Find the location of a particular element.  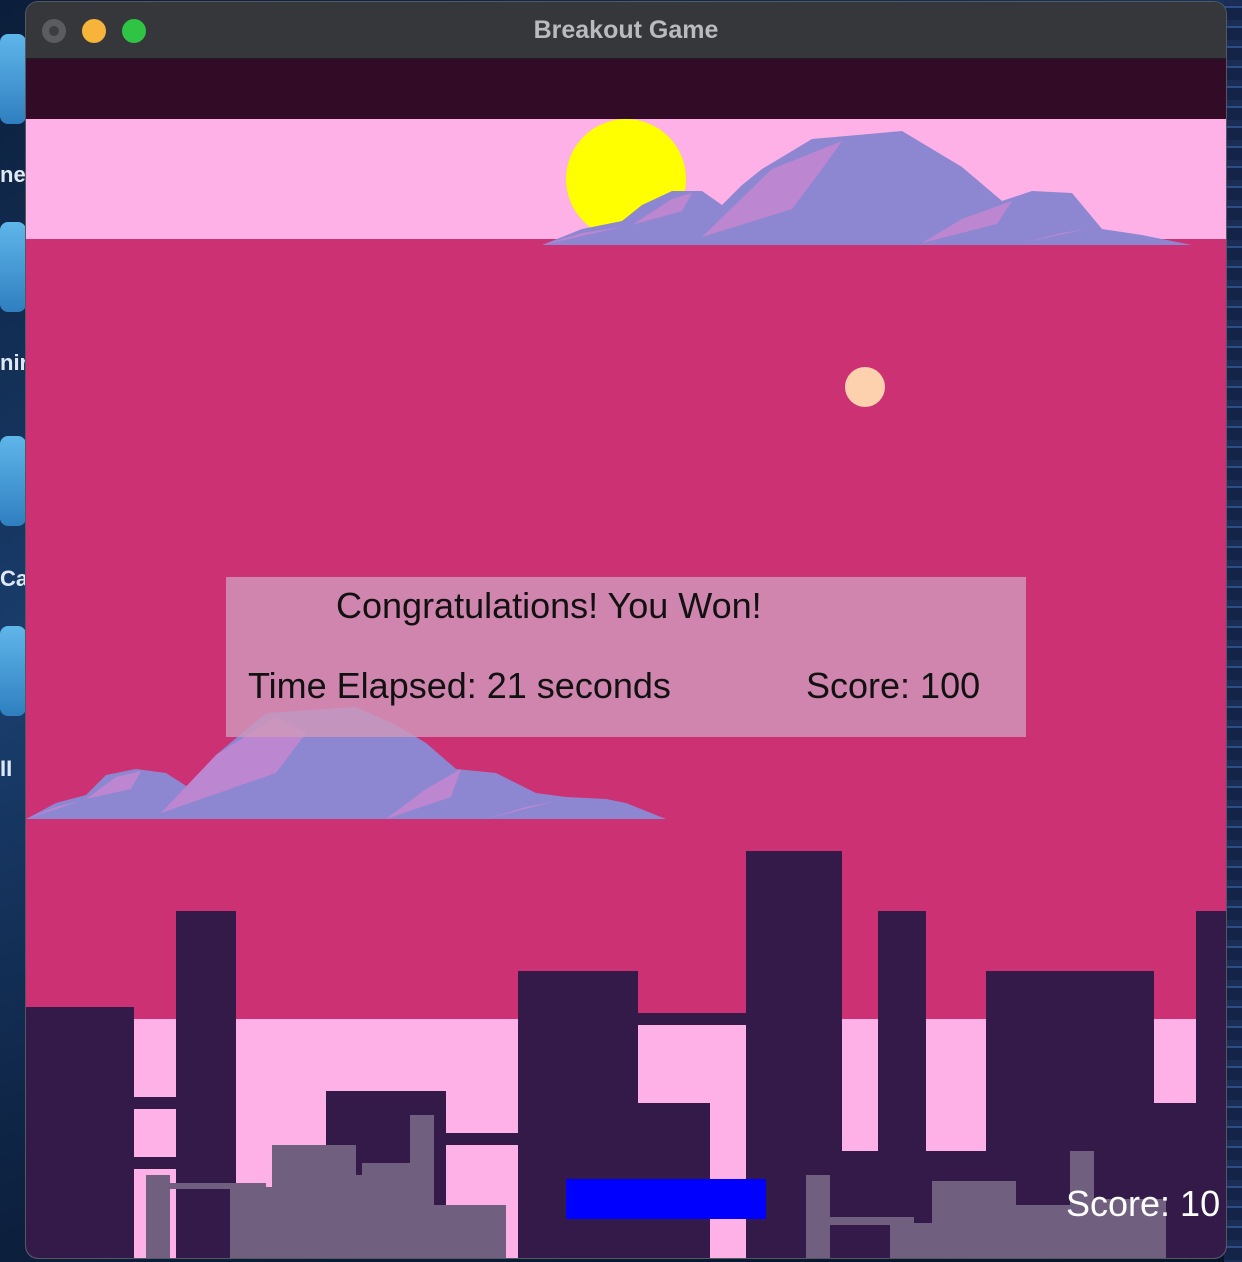

window-title: Breakout Game is located at coordinates (626, 30).